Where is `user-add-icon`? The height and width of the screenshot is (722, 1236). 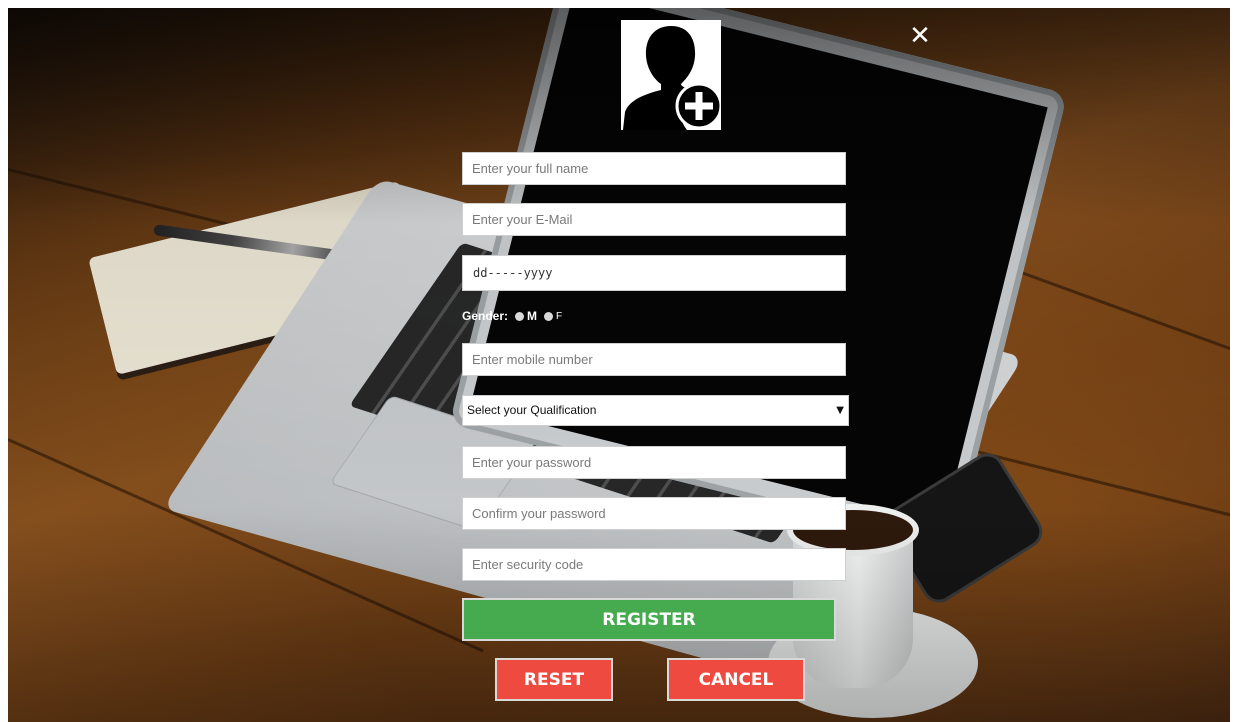 user-add-icon is located at coordinates (672, 75).